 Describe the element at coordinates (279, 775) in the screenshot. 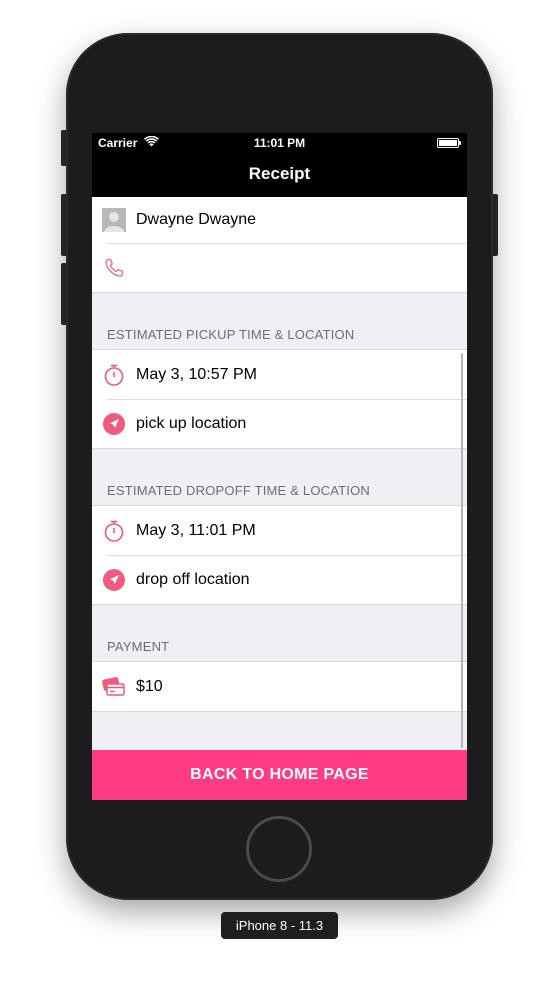

I see `back-to-home-button: BACK TO HOME PAGE` at that location.